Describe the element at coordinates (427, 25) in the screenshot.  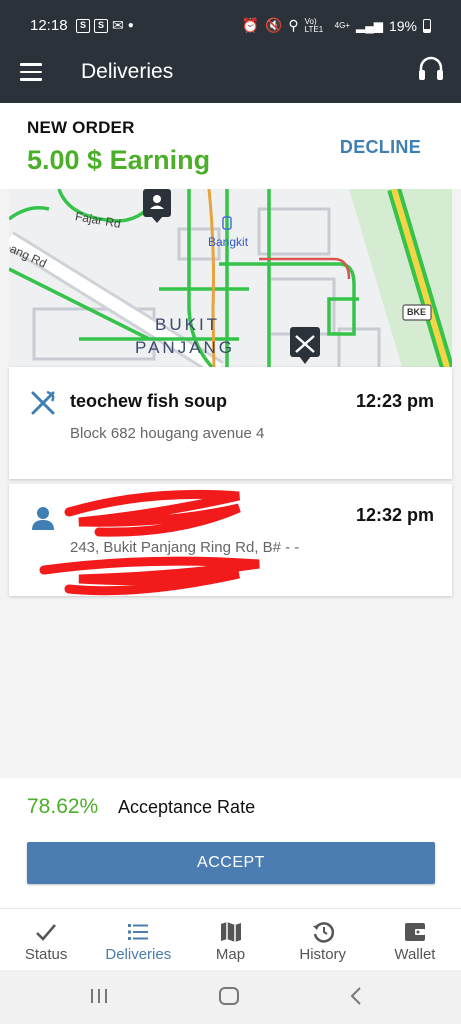
I see `battery-icon` at that location.